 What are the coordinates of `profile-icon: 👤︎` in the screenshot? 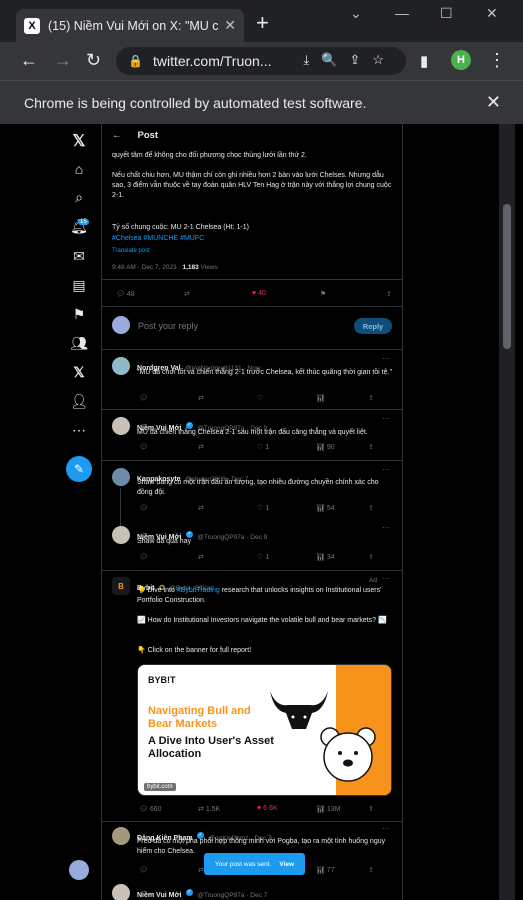 It's located at (79, 401).